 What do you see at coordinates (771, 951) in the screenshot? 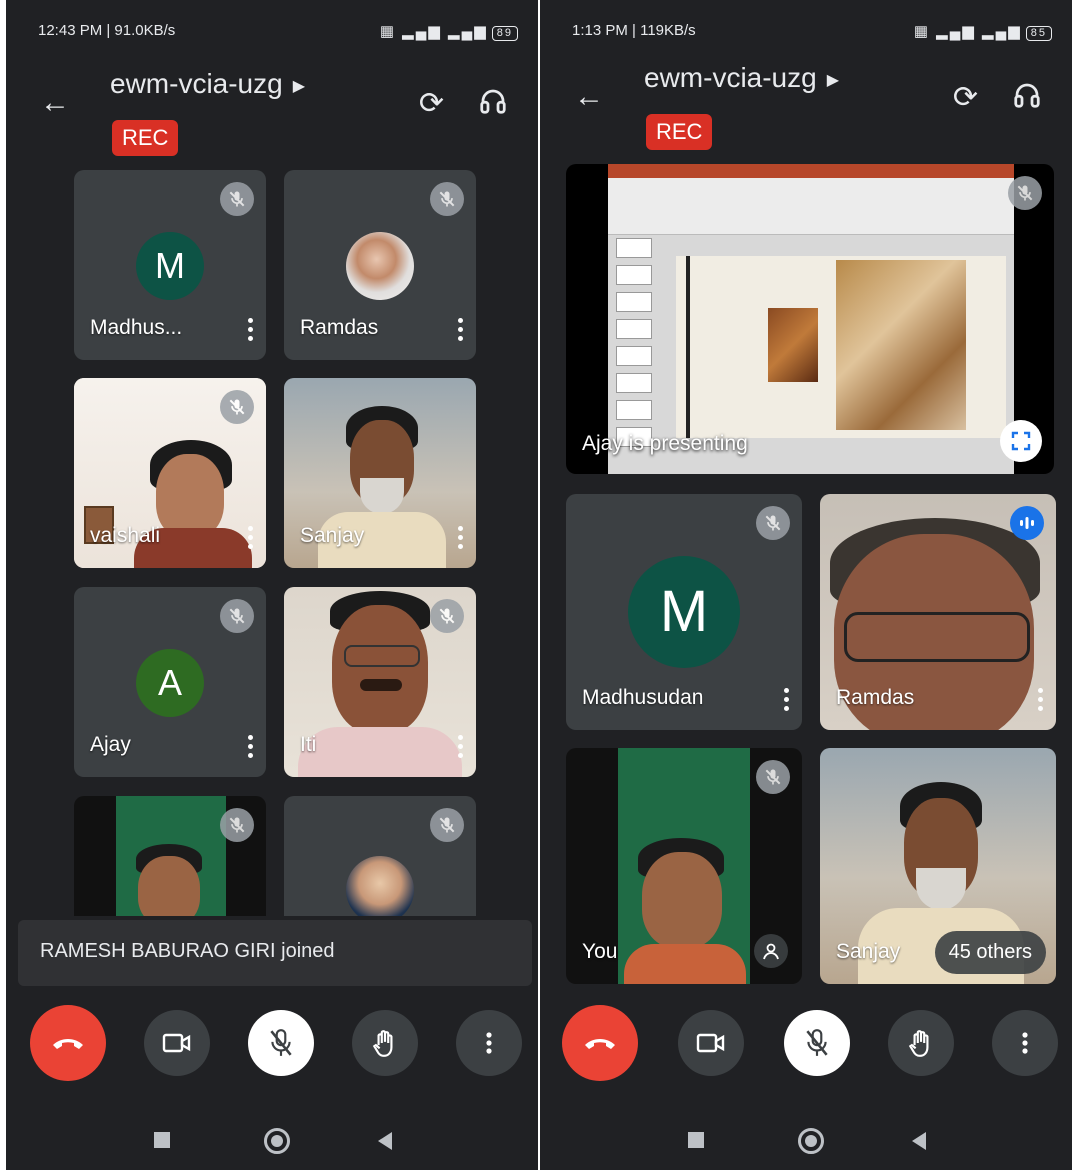
I see `background-effects-icon` at bounding box center [771, 951].